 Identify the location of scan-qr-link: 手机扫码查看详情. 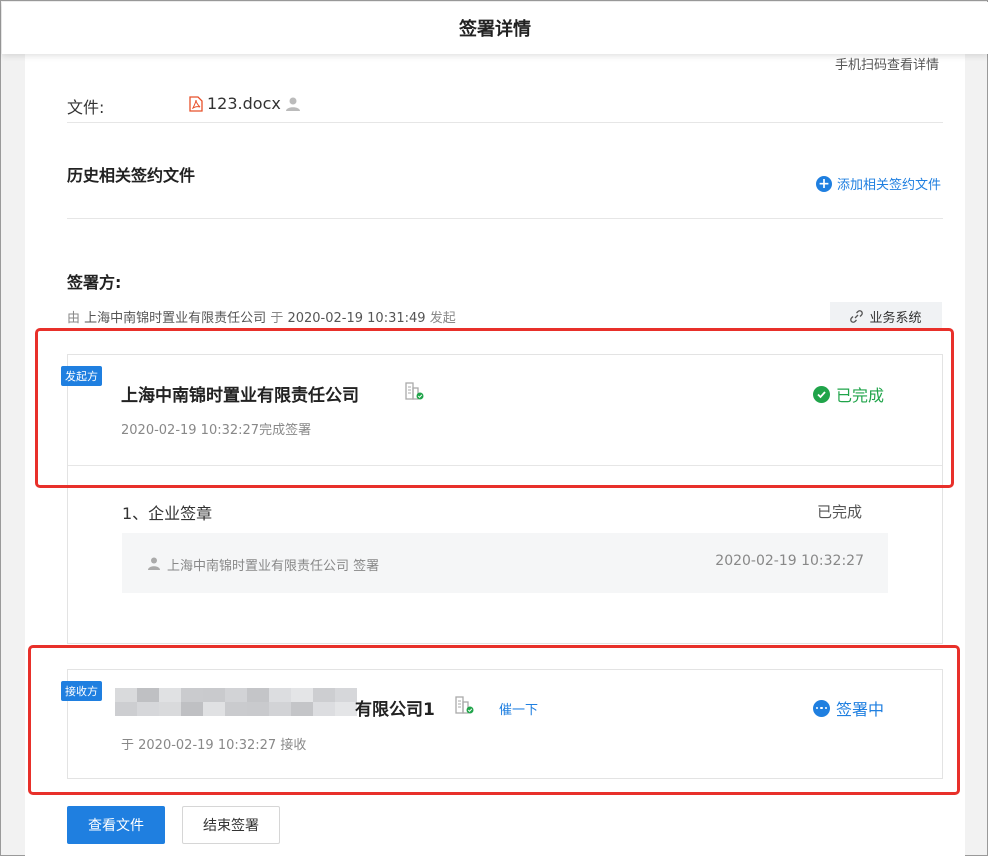
(887, 63).